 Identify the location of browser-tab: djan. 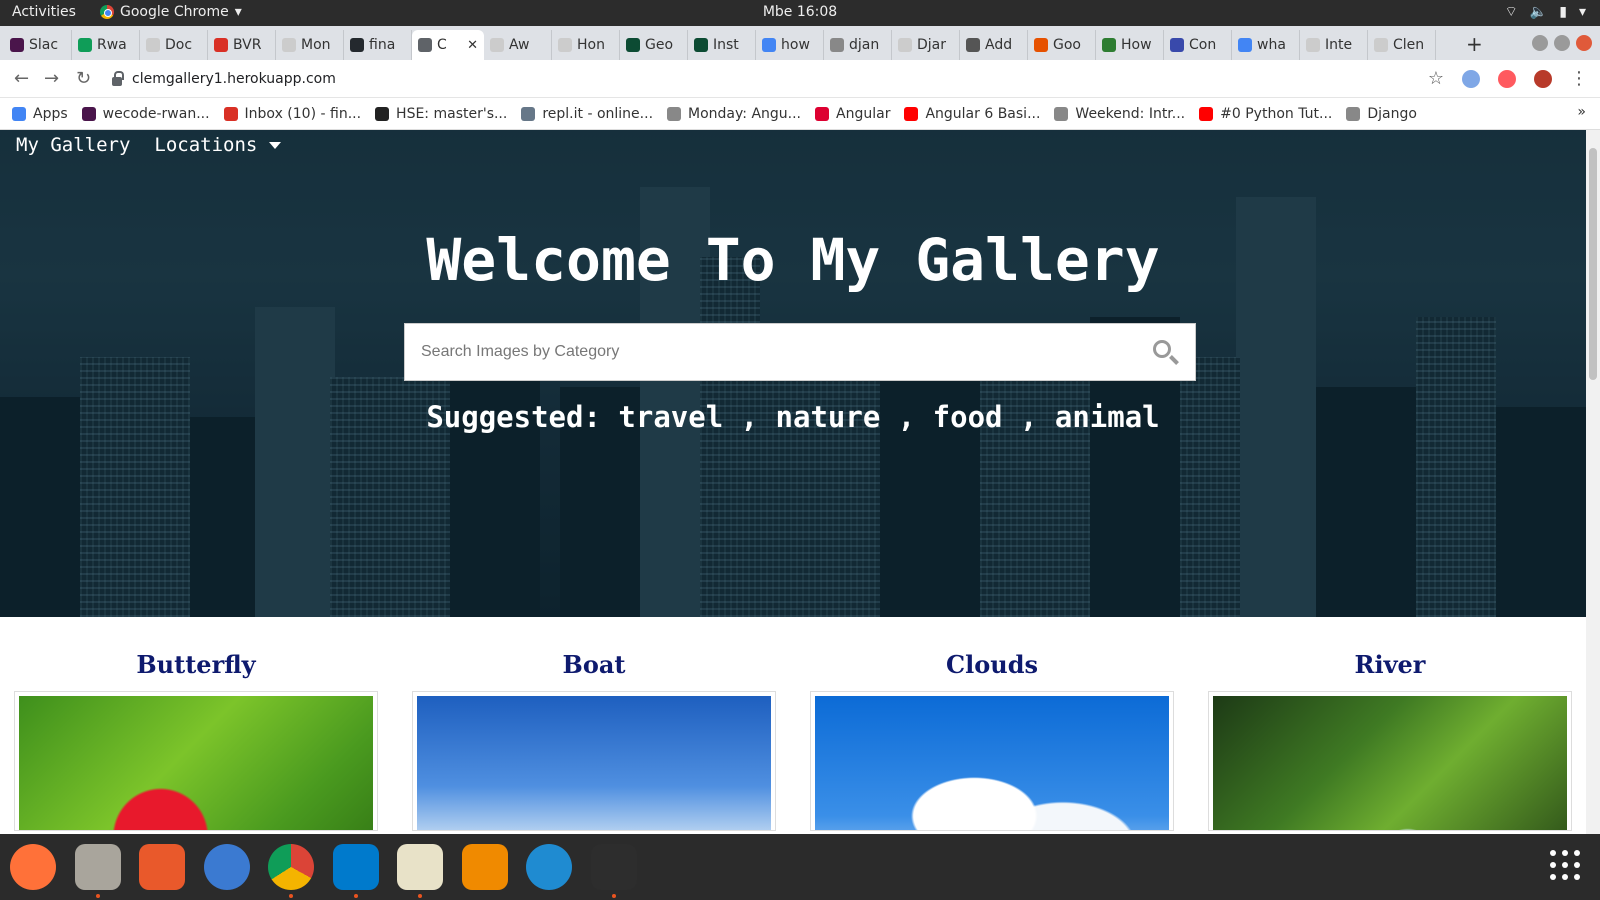
(858, 45).